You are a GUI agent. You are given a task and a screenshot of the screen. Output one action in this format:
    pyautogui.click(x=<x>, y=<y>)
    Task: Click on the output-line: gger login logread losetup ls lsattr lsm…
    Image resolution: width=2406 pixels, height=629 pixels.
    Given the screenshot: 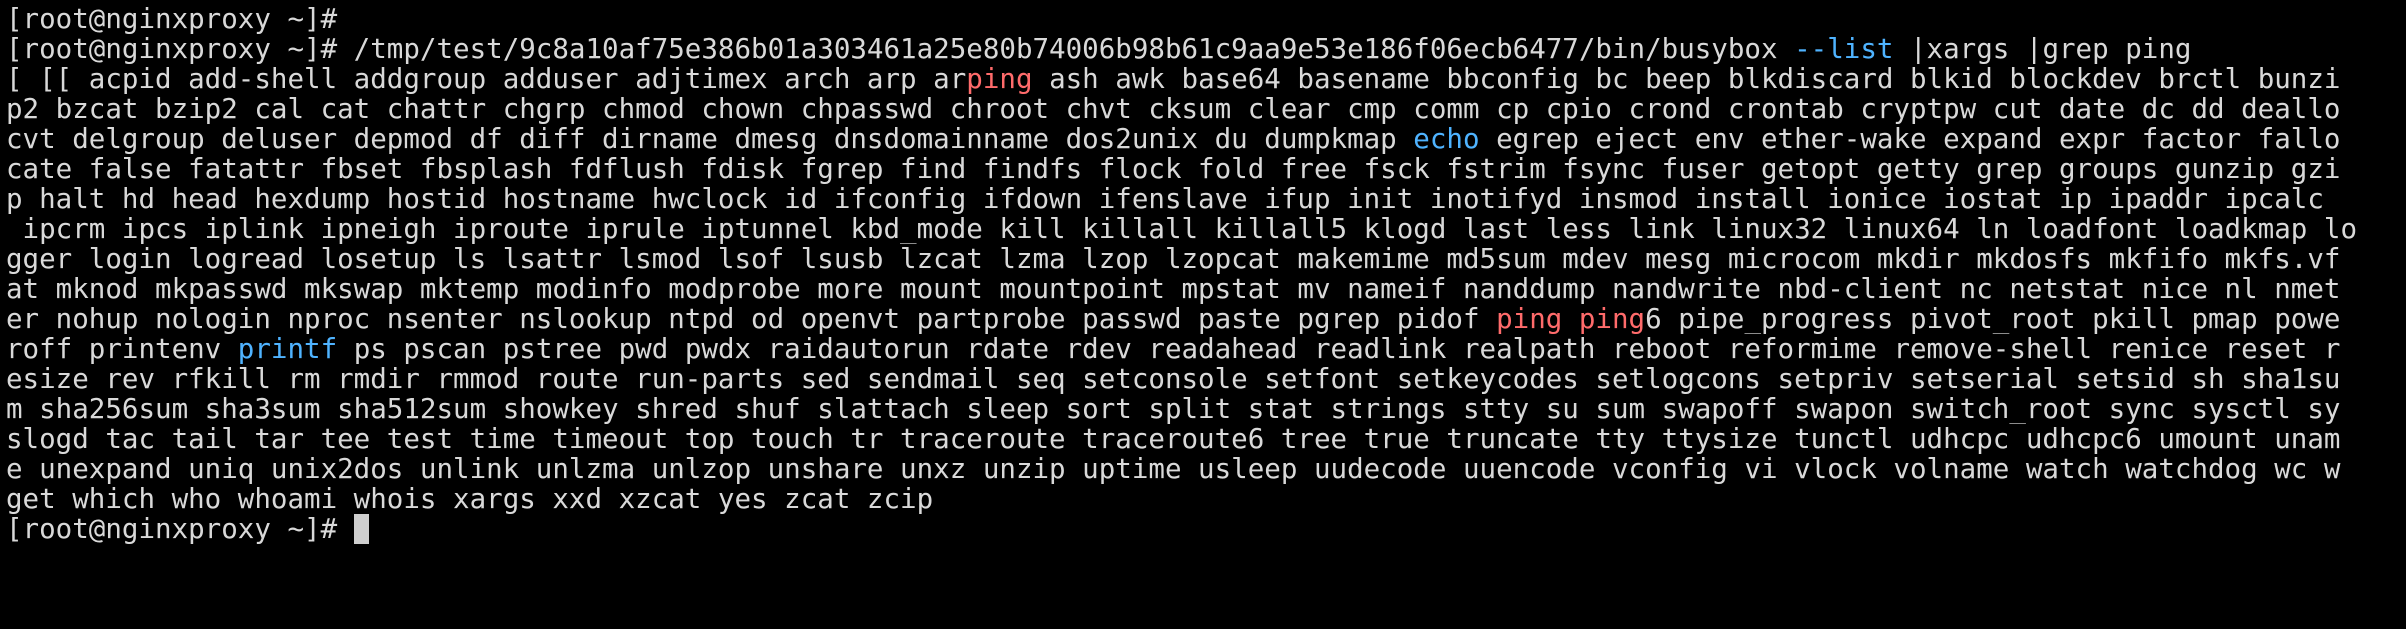 What is the action you would take?
    pyautogui.click(x=1206, y=259)
    